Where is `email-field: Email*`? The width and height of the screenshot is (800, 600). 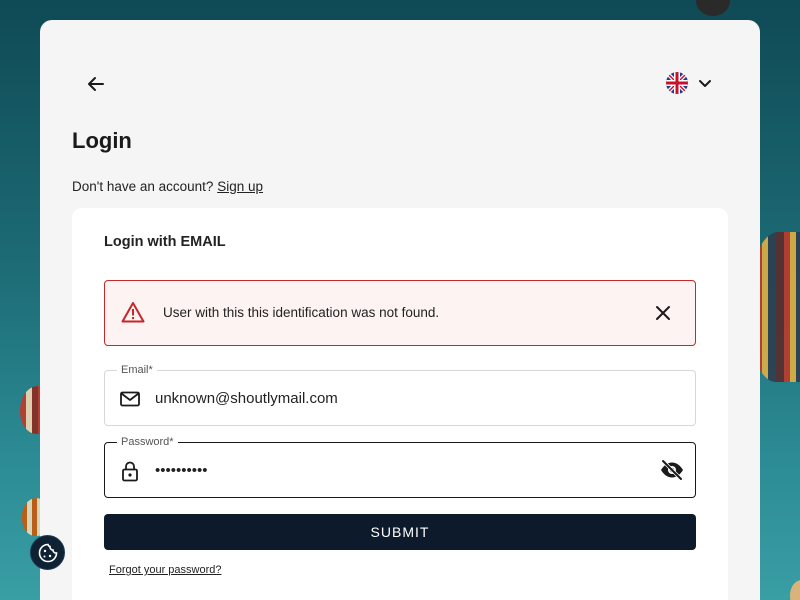
email-field: Email* is located at coordinates (400, 394).